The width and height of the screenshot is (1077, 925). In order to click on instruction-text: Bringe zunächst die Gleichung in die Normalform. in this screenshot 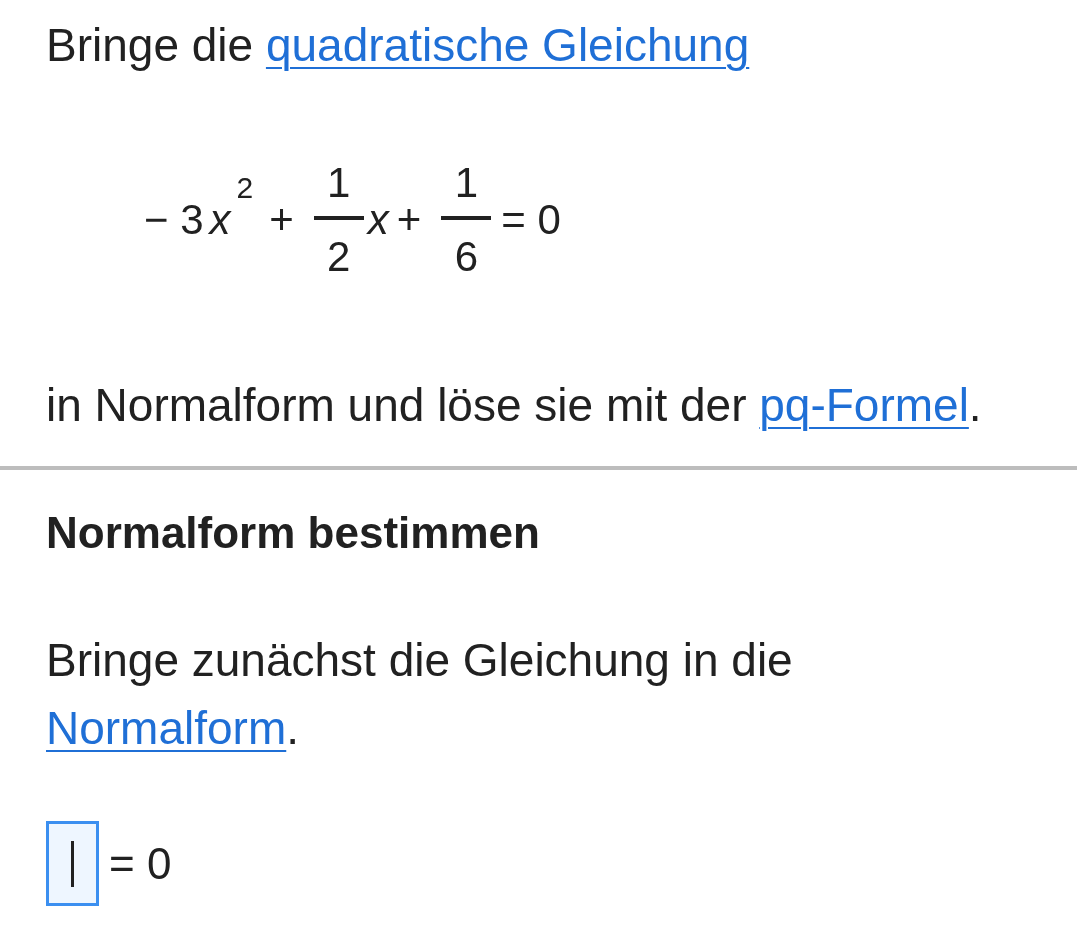, I will do `click(420, 694)`.